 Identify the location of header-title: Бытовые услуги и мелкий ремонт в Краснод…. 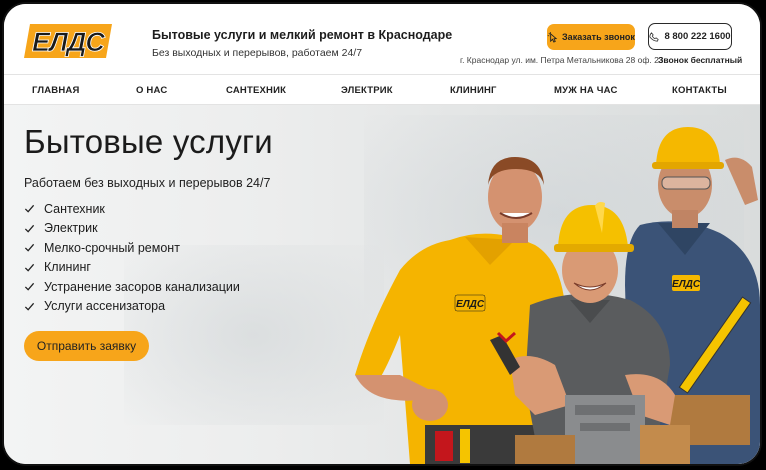
(302, 35).